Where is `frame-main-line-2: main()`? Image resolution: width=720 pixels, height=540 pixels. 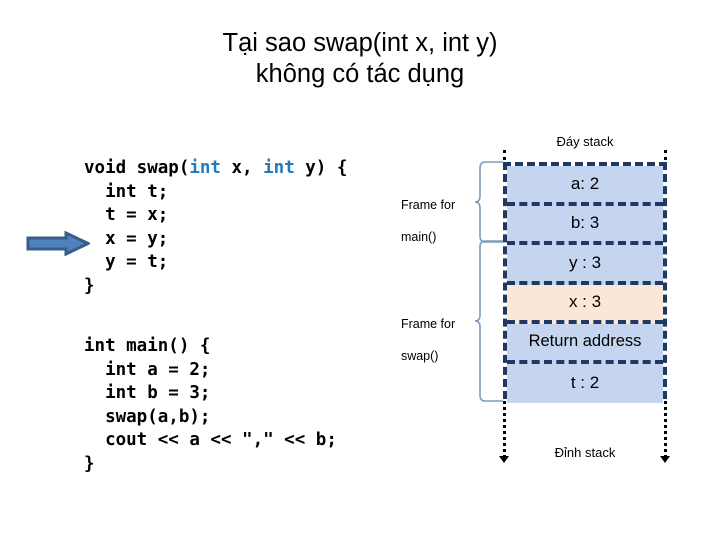 frame-main-line-2: main() is located at coordinates (418, 237).